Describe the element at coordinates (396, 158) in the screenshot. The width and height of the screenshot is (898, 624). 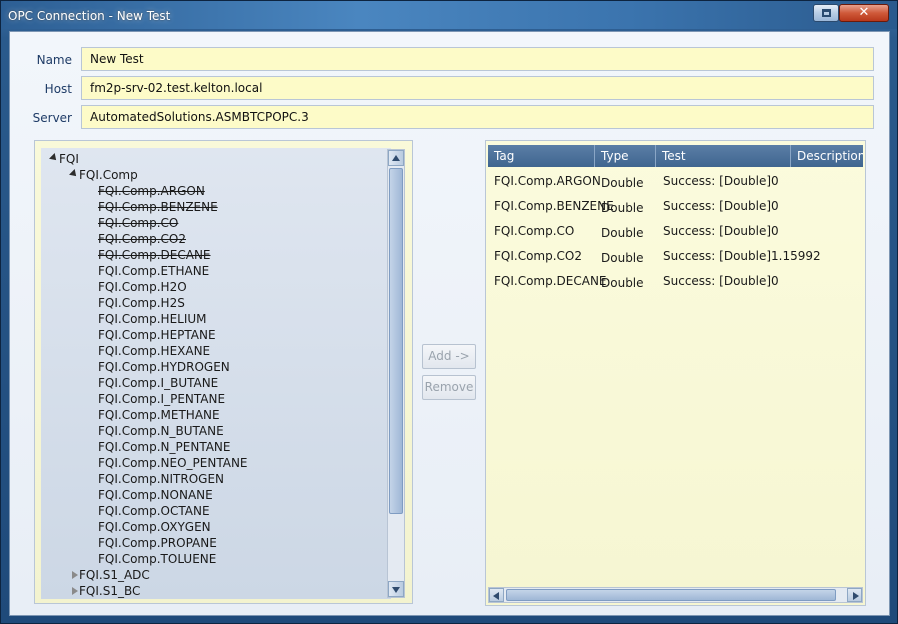
I see `scroll-up-icon` at that location.